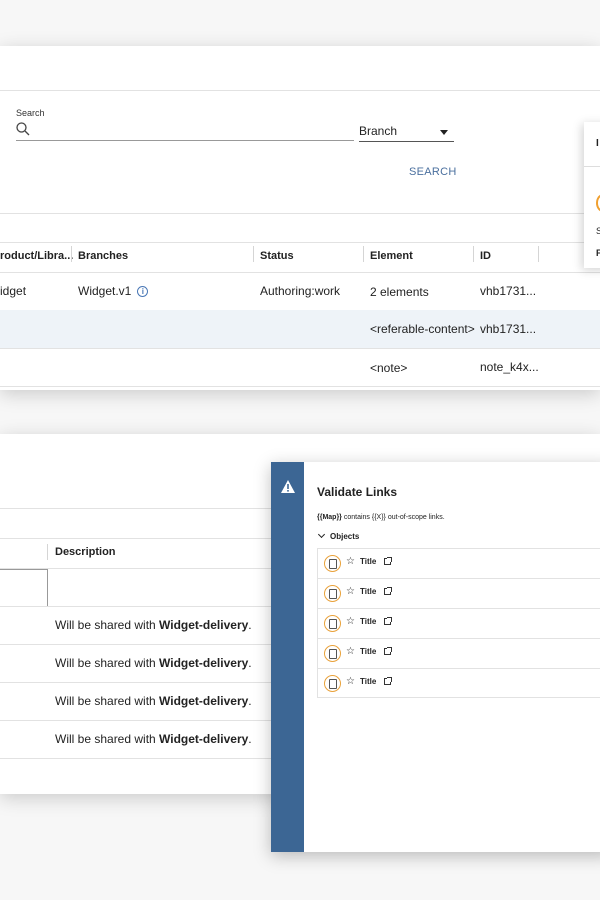 The height and width of the screenshot is (900, 600). What do you see at coordinates (24, 588) in the screenshot?
I see `filter-input` at bounding box center [24, 588].